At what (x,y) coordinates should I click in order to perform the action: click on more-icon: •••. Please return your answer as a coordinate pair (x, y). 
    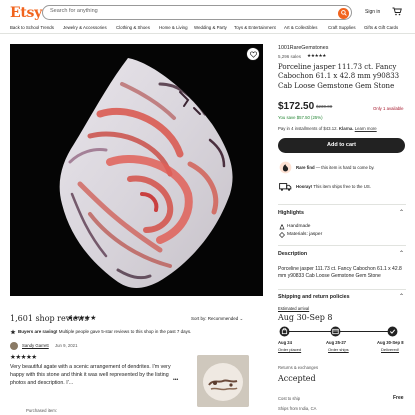
    Looking at the image, I should click on (175, 380).